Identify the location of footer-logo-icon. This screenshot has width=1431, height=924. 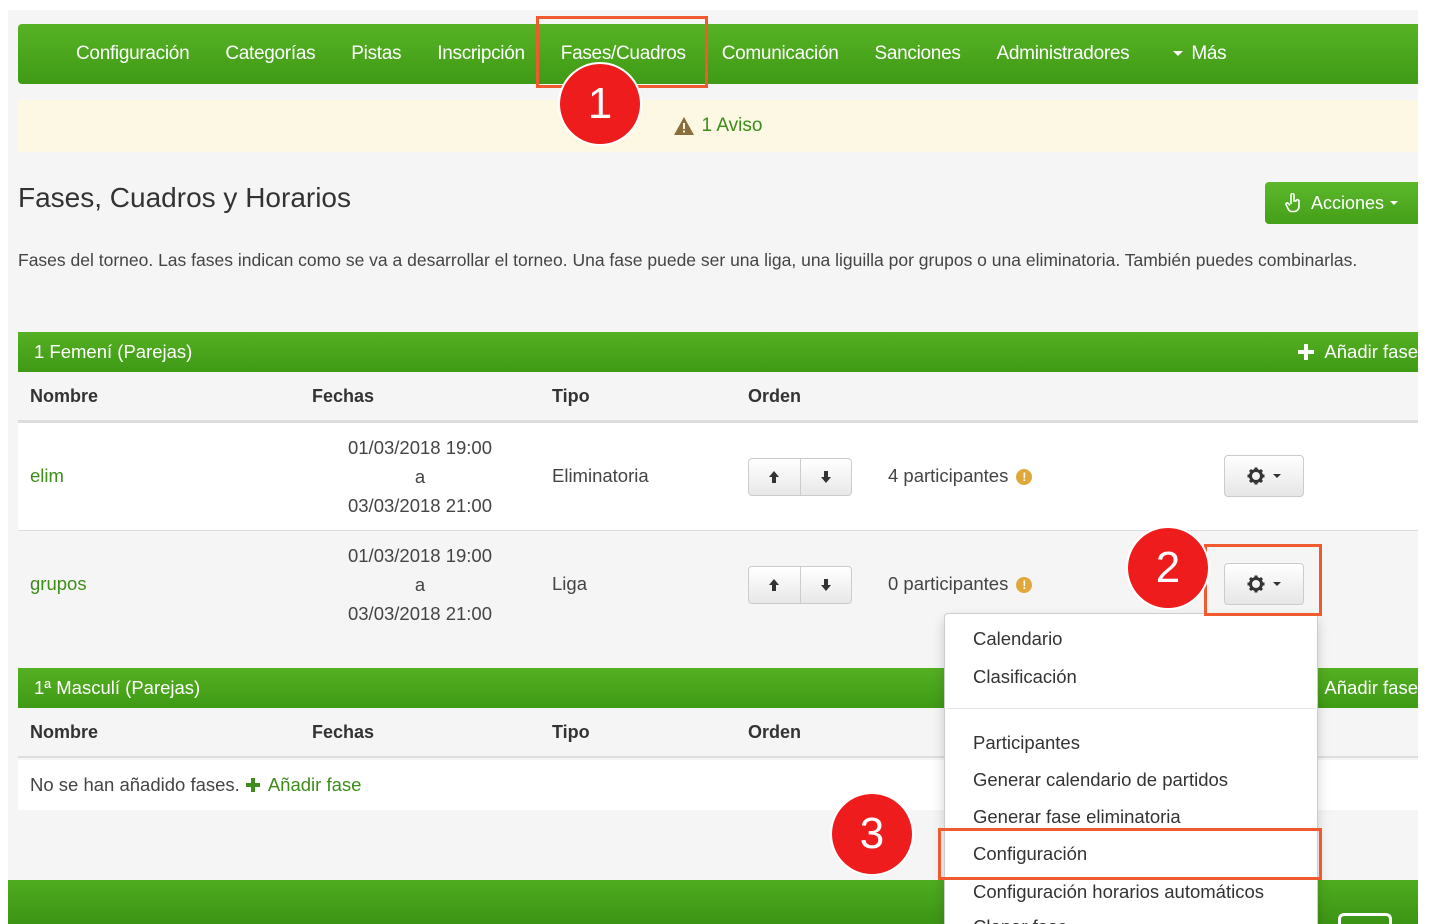
(1365, 918).